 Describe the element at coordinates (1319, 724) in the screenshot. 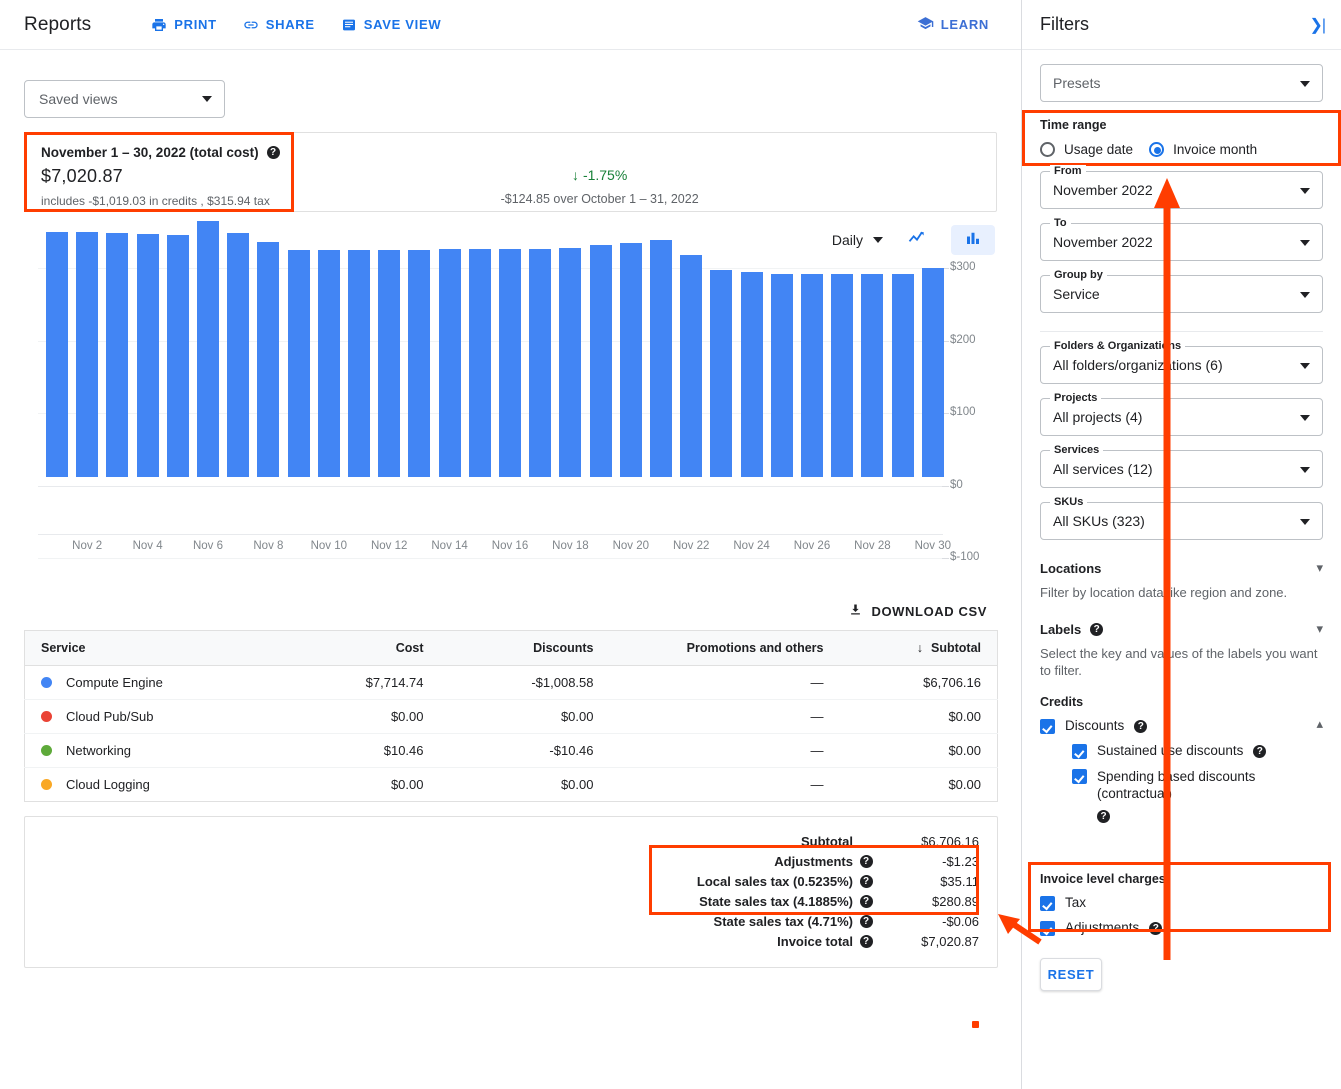

I see `chevron-up-icon: ▴` at that location.